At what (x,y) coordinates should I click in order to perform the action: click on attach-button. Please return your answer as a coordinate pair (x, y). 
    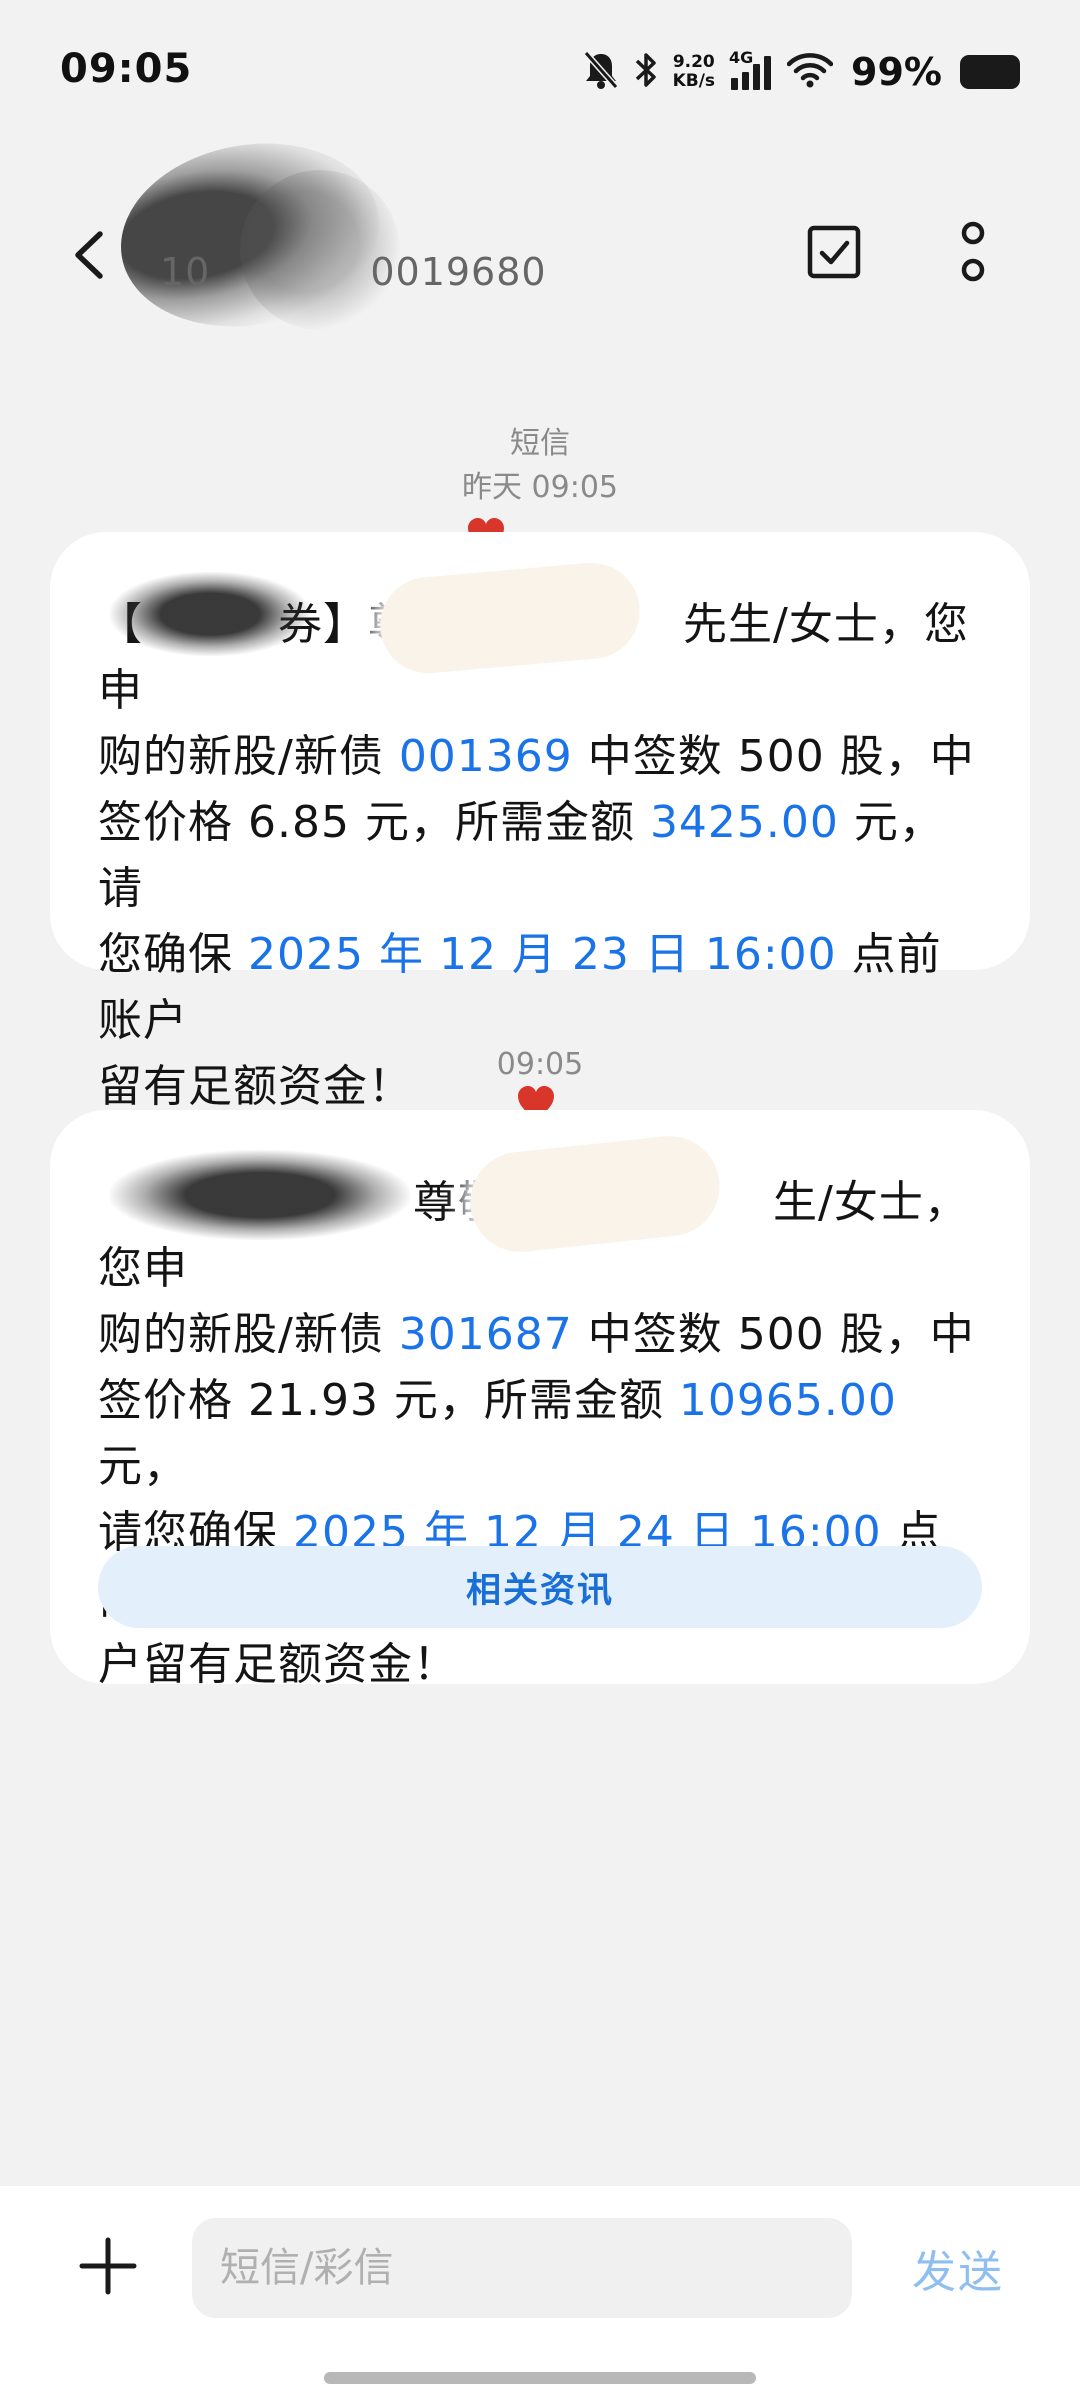
    Looking at the image, I should click on (108, 2266).